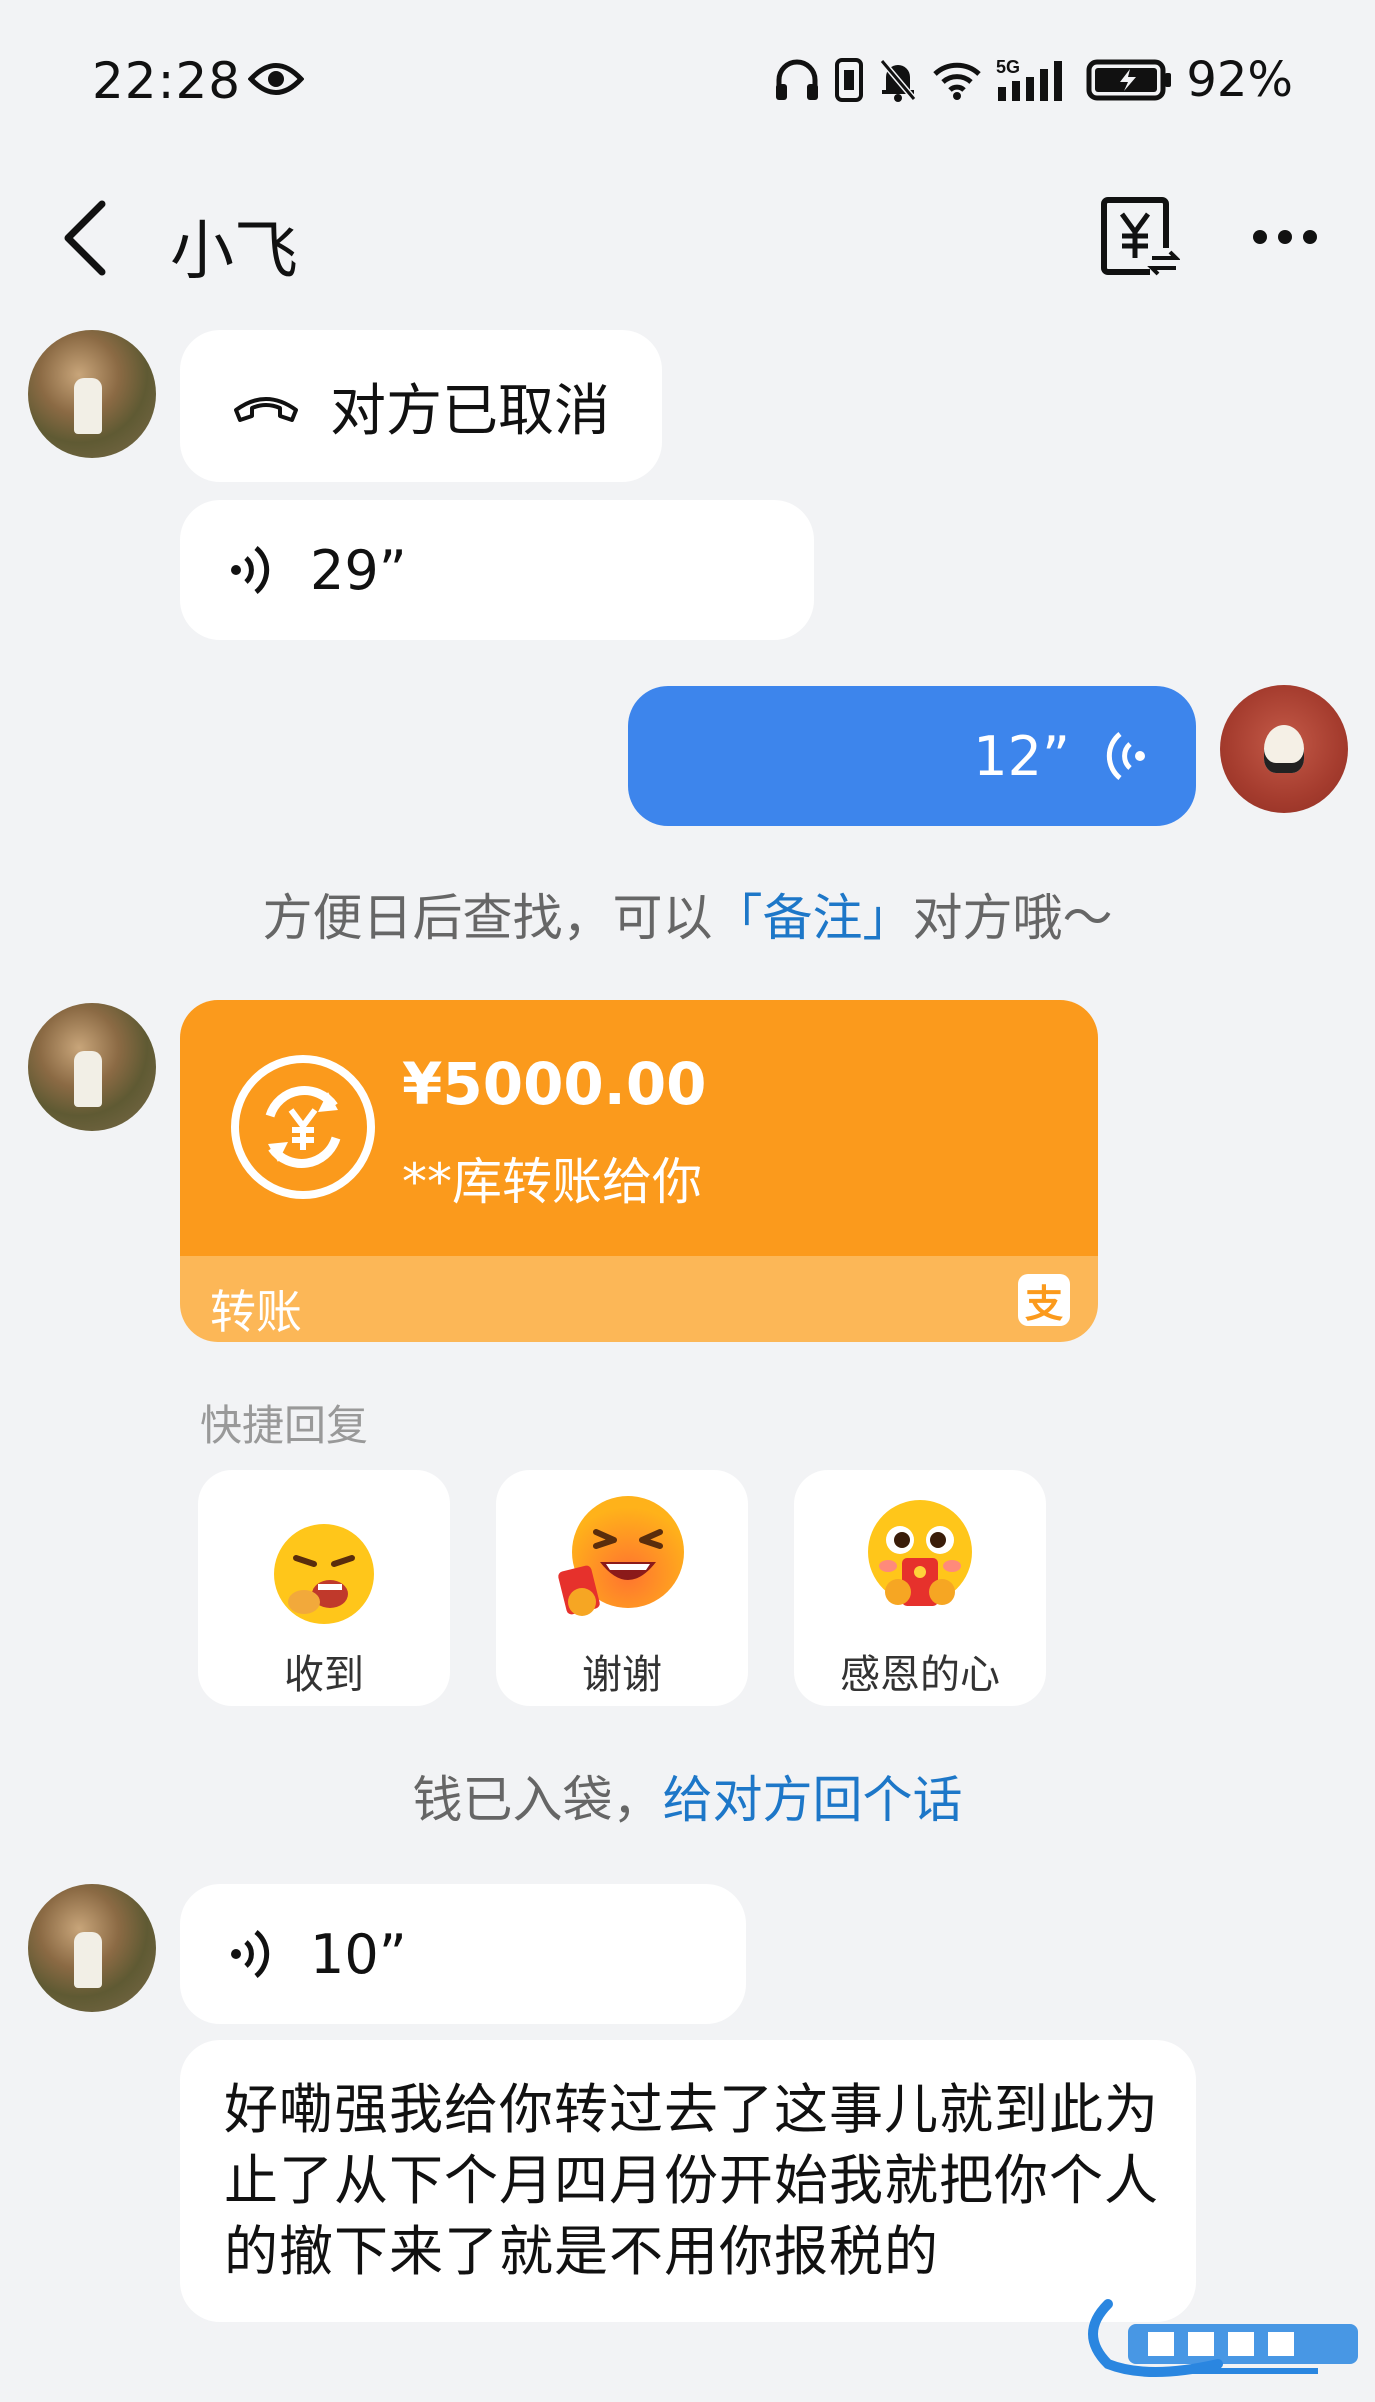 This screenshot has height=2402, width=1375. Describe the element at coordinates (1223, 2338) in the screenshot. I see `watermark-logo` at that location.